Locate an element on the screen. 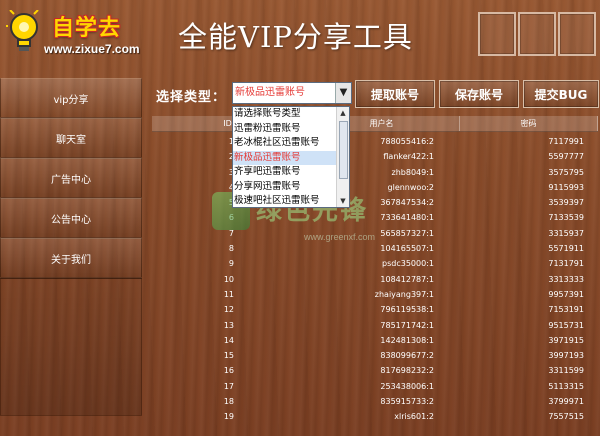 The image size is (600, 436). table-header: ID 用户名 密码 is located at coordinates (375, 124).